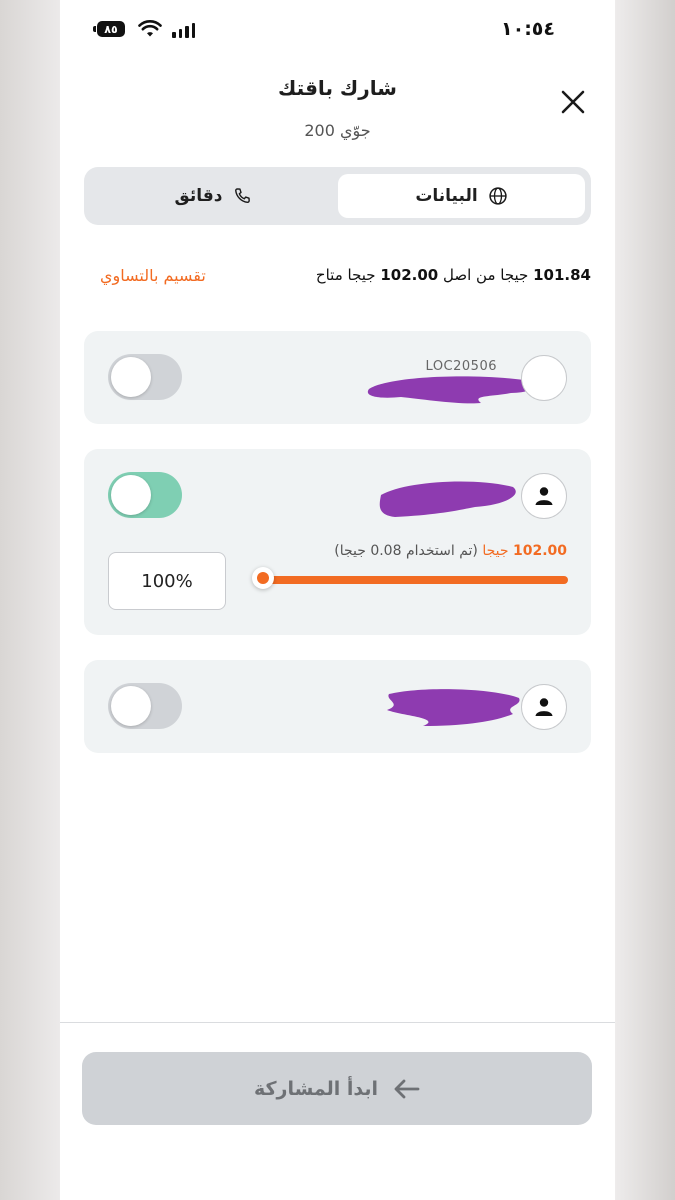 This screenshot has height=1200, width=675. Describe the element at coordinates (243, 196) in the screenshot. I see `phone-icon` at that location.